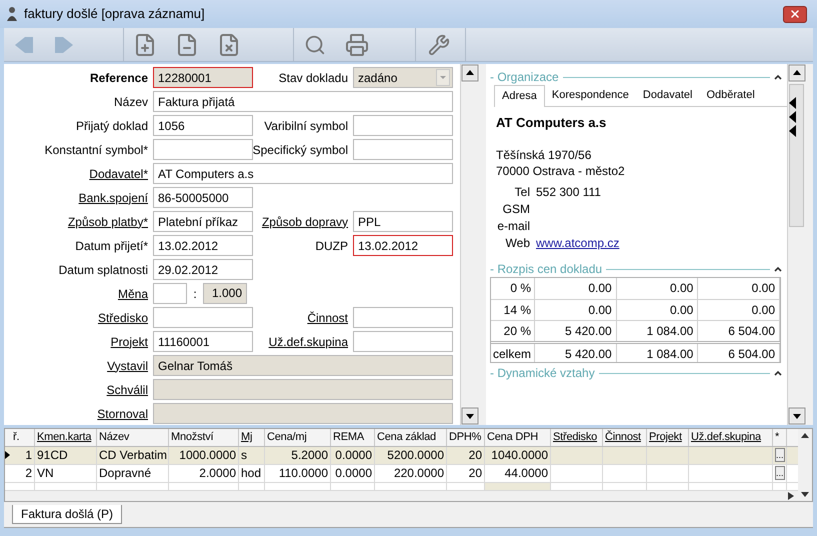  I want to click on text-field: 86-50005000, so click(203, 197).